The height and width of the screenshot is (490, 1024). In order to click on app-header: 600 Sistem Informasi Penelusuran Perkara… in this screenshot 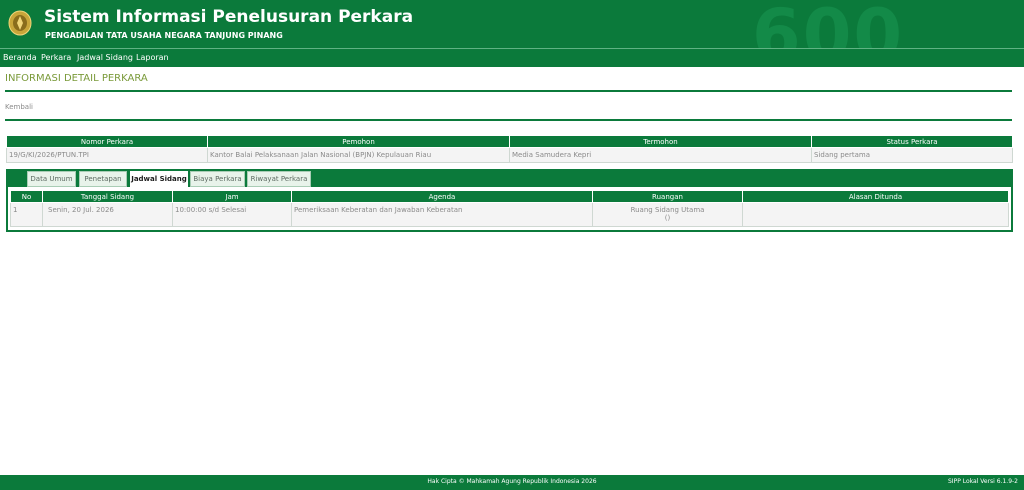, I will do `click(512, 24)`.